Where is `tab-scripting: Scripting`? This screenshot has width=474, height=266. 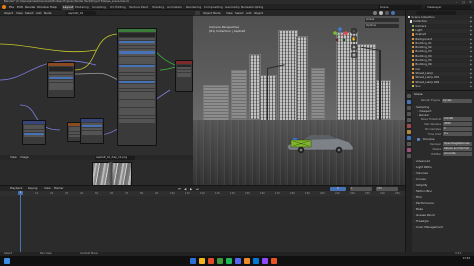 tab-scripting: Scripting is located at coordinates (256, 7).